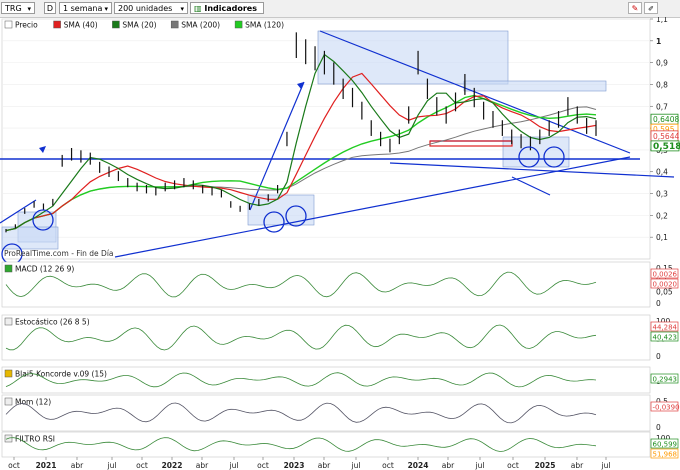 The height and width of the screenshot is (470, 680). Describe the element at coordinates (666, 136) in the screenshot. I see `price-tag-label-2: 0,5644` at that location.